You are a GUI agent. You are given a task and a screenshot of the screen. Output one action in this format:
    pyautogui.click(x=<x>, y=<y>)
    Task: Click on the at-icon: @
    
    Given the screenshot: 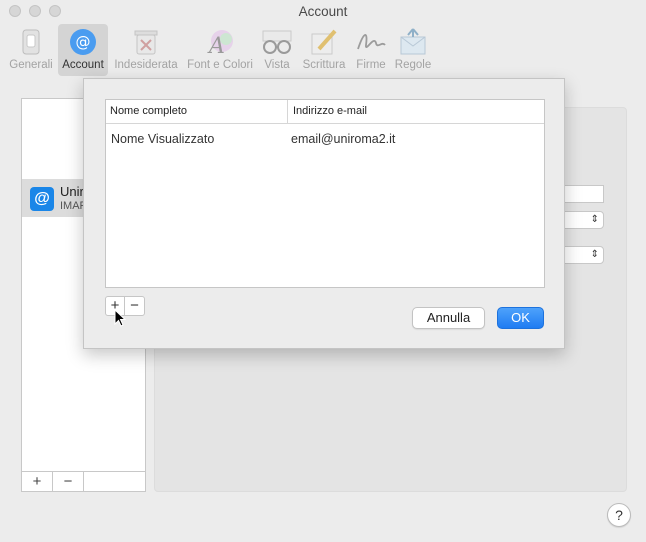 What is the action you would take?
    pyautogui.click(x=83, y=42)
    